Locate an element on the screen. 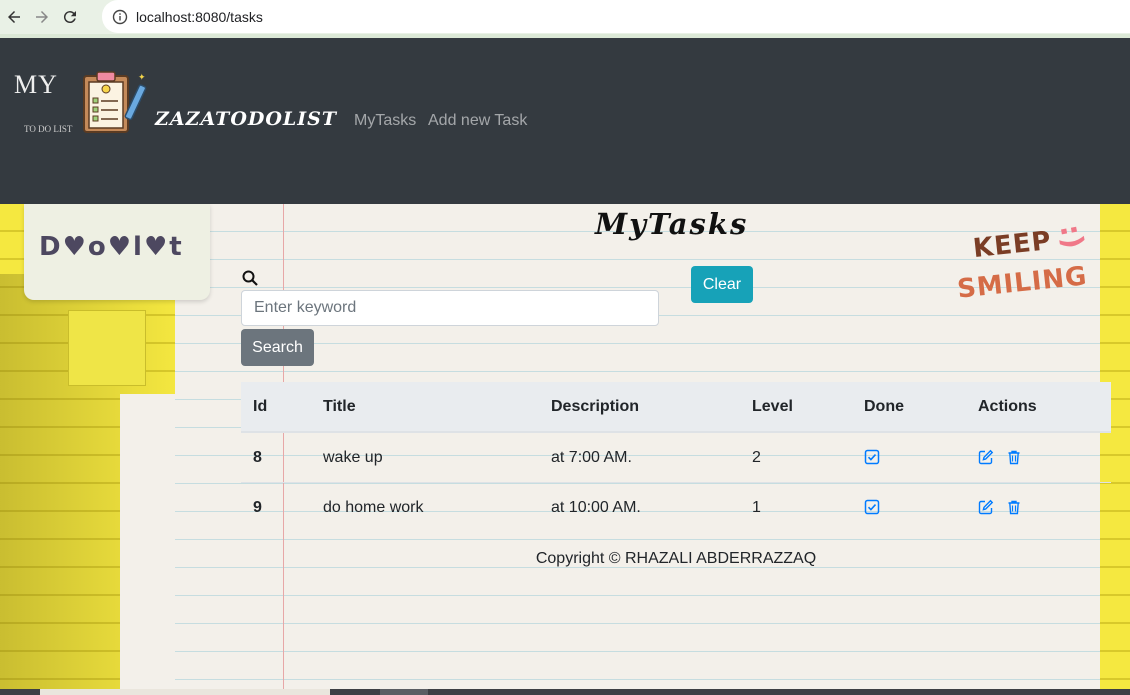 This screenshot has width=1130, height=695. keep-smiling-sticker: KEEP SMILING :) is located at coordinates (1025, 267).